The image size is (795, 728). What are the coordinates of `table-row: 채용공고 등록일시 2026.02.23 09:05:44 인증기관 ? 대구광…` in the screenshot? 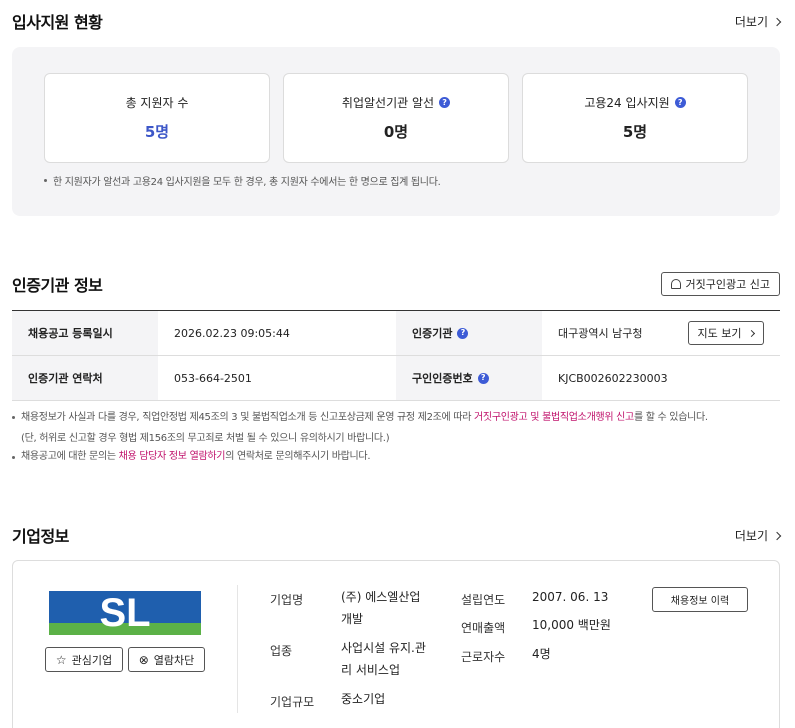 It's located at (396, 333).